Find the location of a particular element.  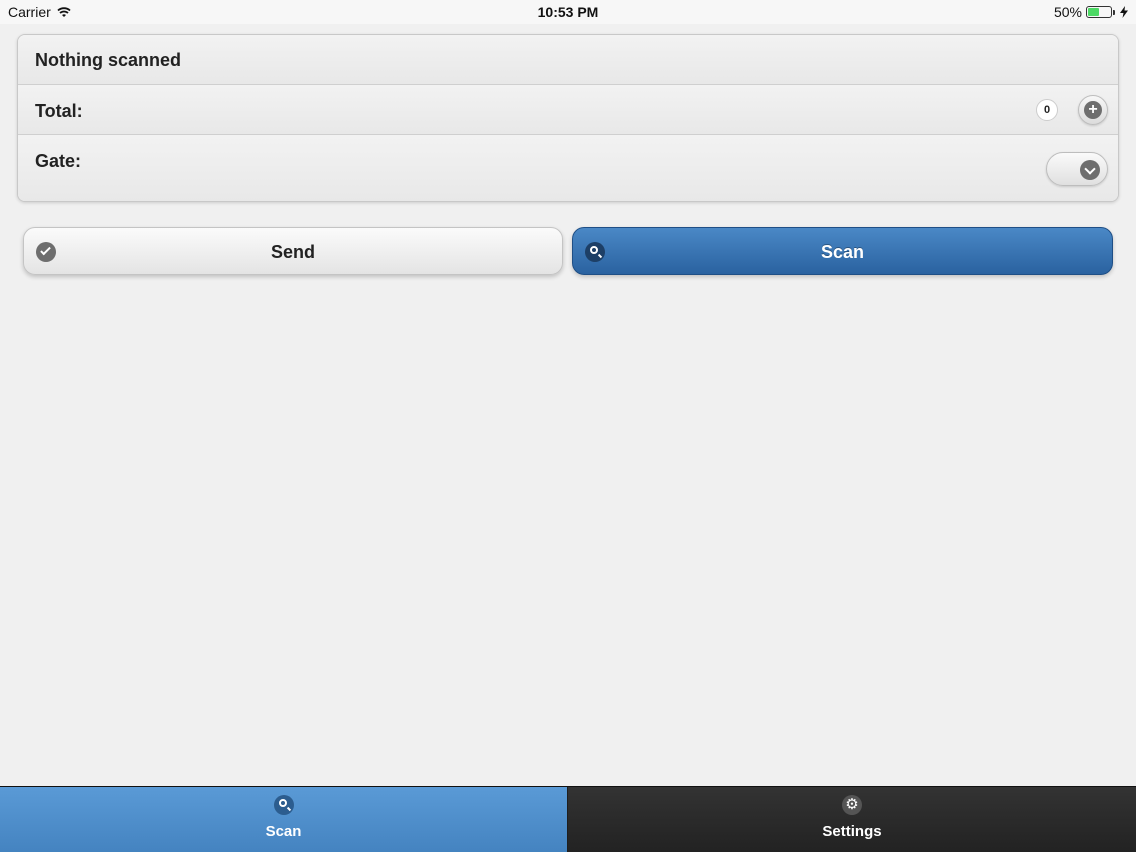

gate-row: Gate: is located at coordinates (568, 168).